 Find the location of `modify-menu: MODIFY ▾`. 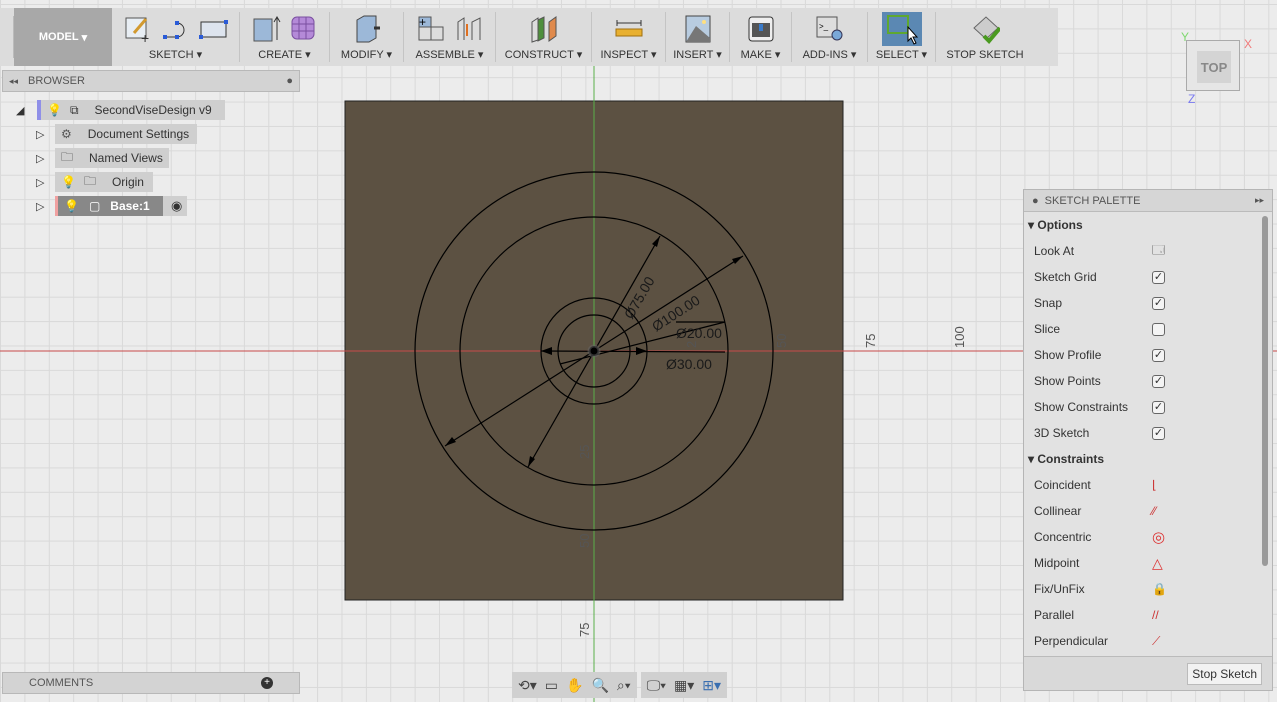

modify-menu: MODIFY ▾ is located at coordinates (366, 55).